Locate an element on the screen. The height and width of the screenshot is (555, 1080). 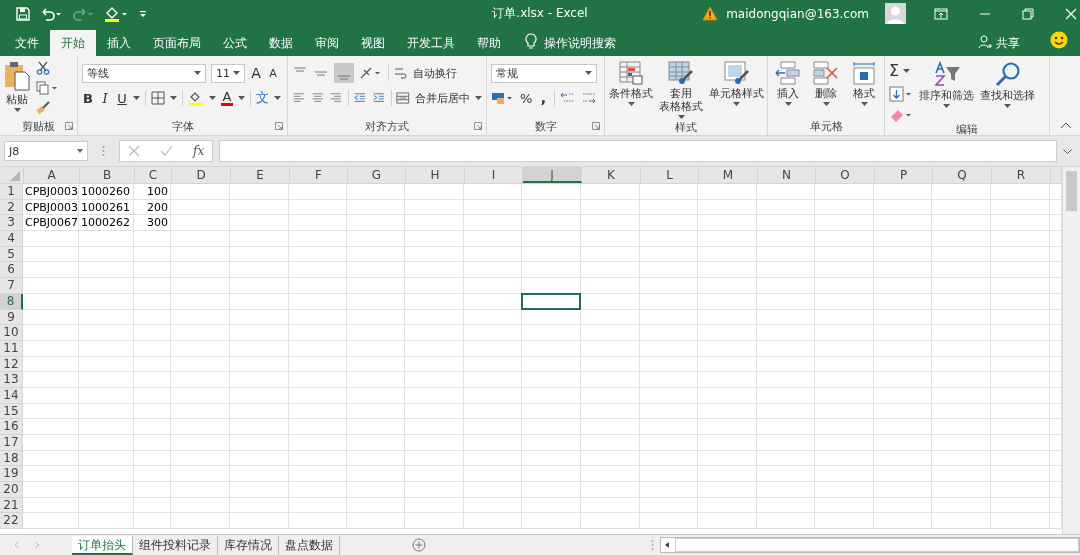
font-color-button: A is located at coordinates (227, 98).